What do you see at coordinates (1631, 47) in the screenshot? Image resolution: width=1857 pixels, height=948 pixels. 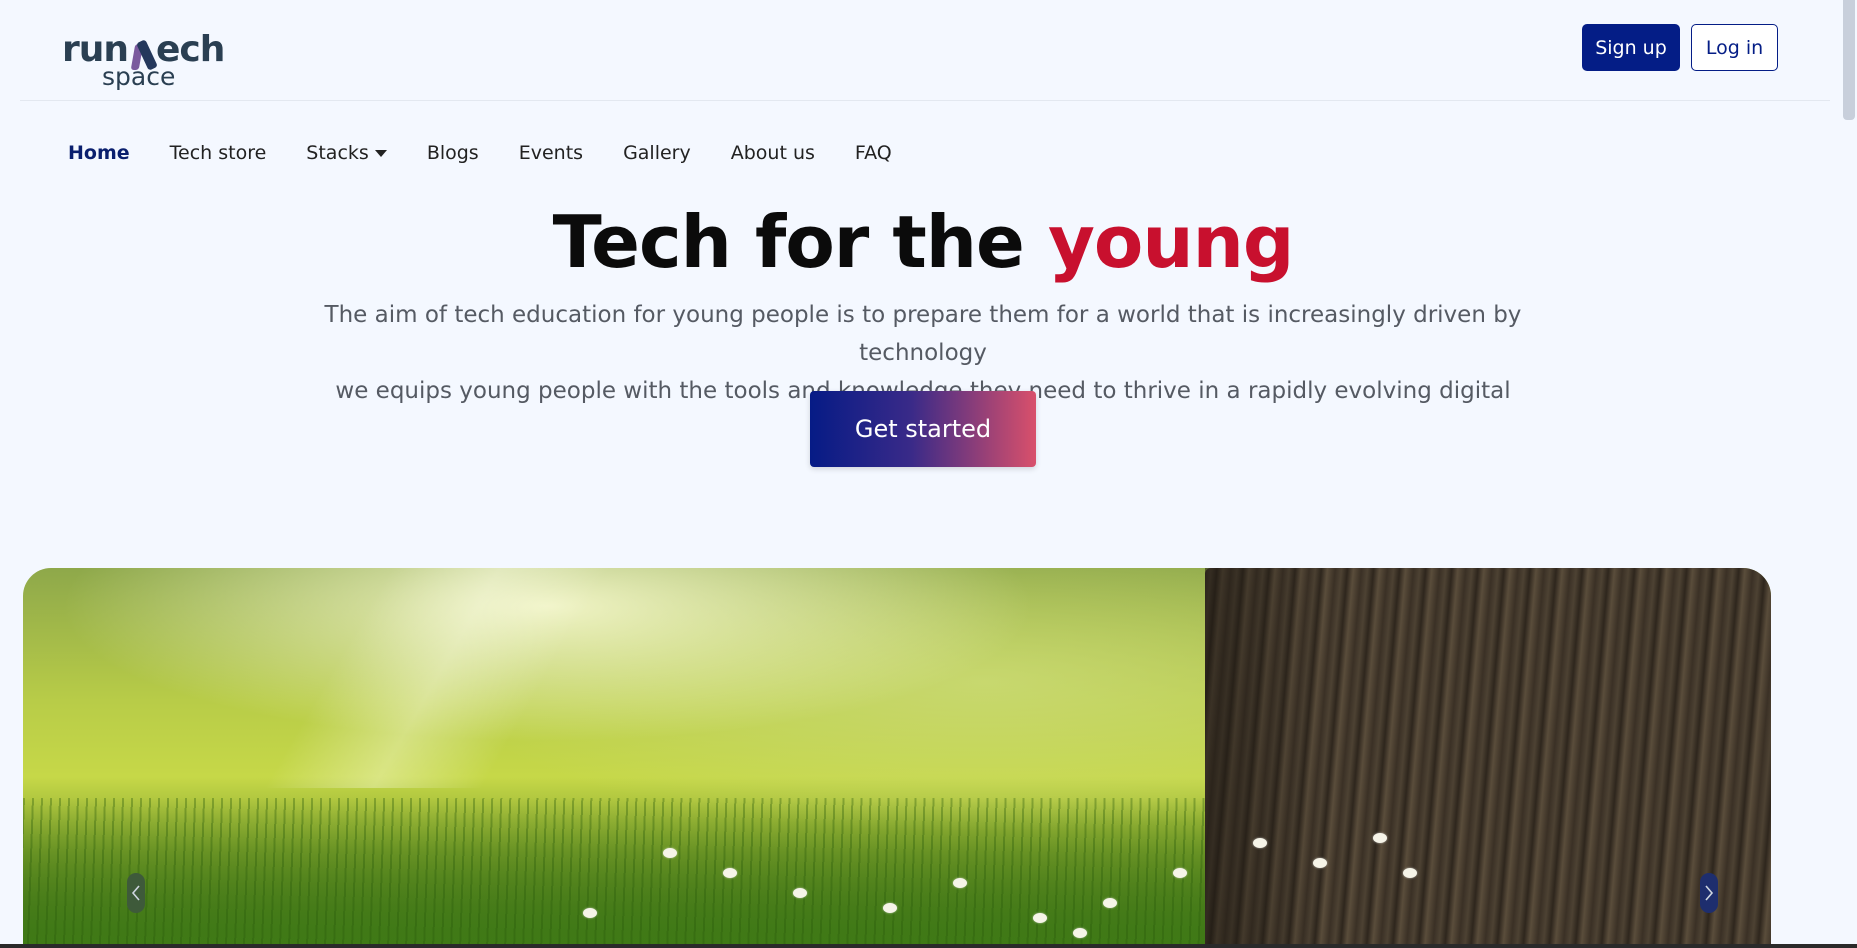 I see `signup-button: Sign up` at bounding box center [1631, 47].